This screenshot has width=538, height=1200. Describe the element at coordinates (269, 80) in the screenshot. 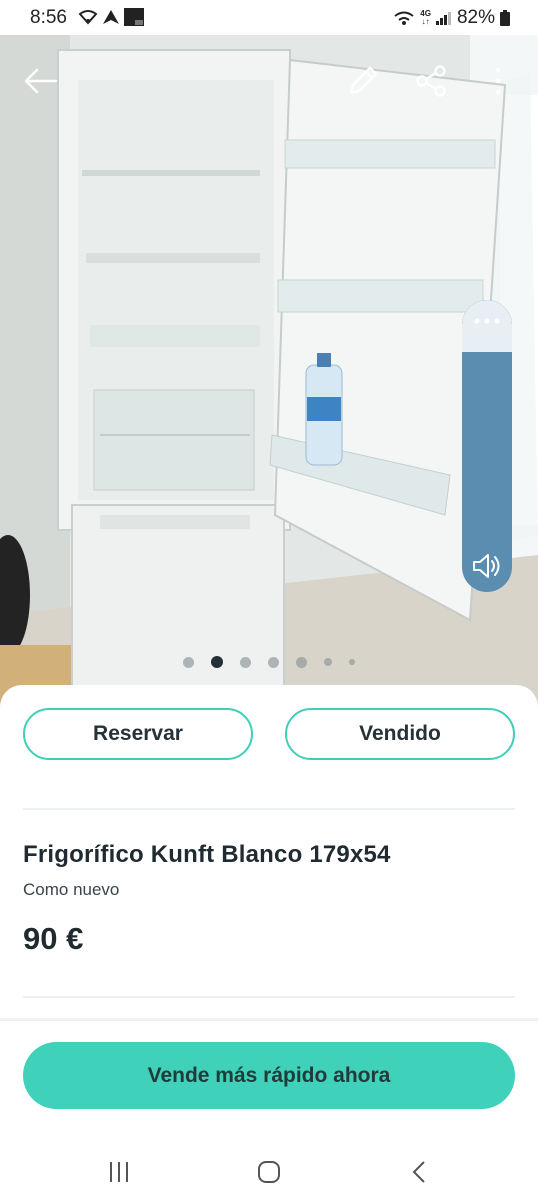

I see `photo-toolbar` at that location.